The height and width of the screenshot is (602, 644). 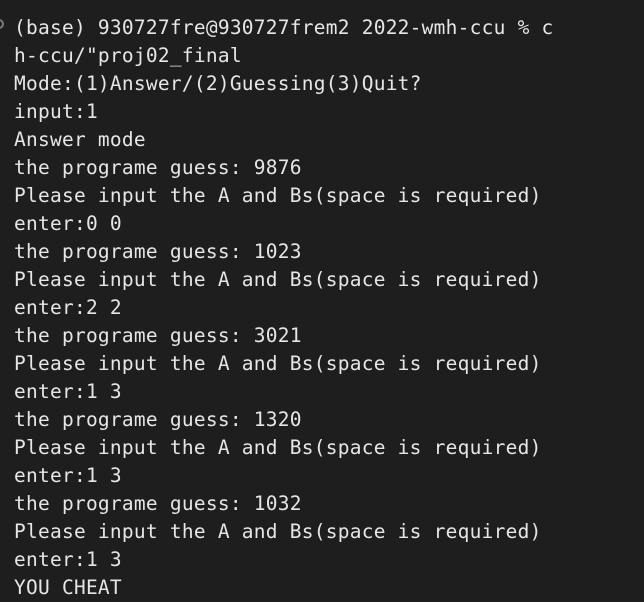 What do you see at coordinates (158, 503) in the screenshot?
I see `terminal-line: the programe guess: 1032` at bounding box center [158, 503].